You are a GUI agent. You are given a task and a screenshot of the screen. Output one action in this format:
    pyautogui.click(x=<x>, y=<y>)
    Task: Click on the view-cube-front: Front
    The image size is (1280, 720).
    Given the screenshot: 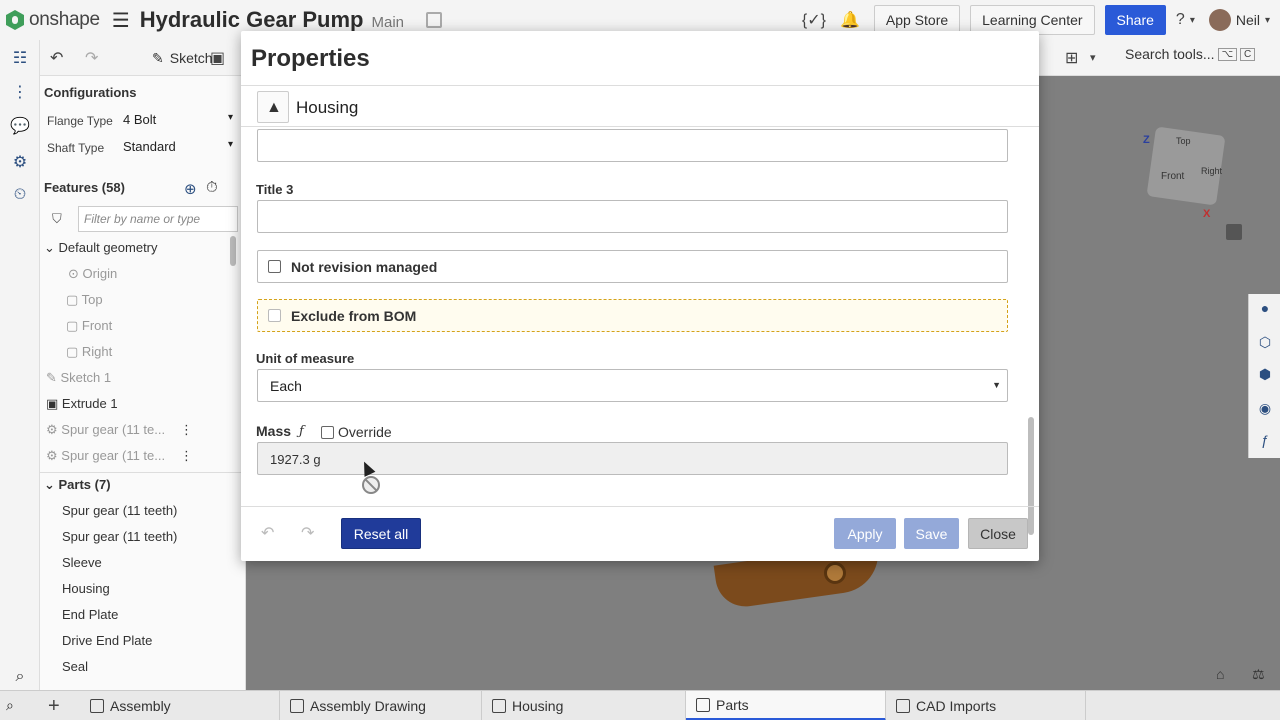 What is the action you would take?
    pyautogui.click(x=1172, y=176)
    